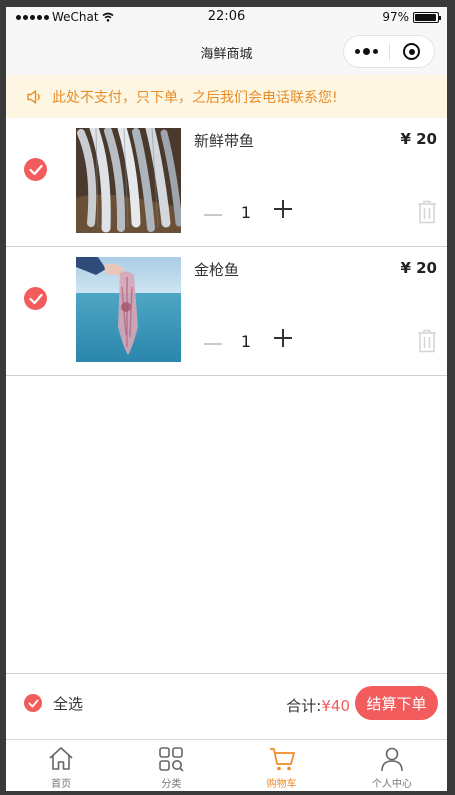 This screenshot has height=795, width=455. I want to click on hairtail-fish-photo, so click(128, 180).